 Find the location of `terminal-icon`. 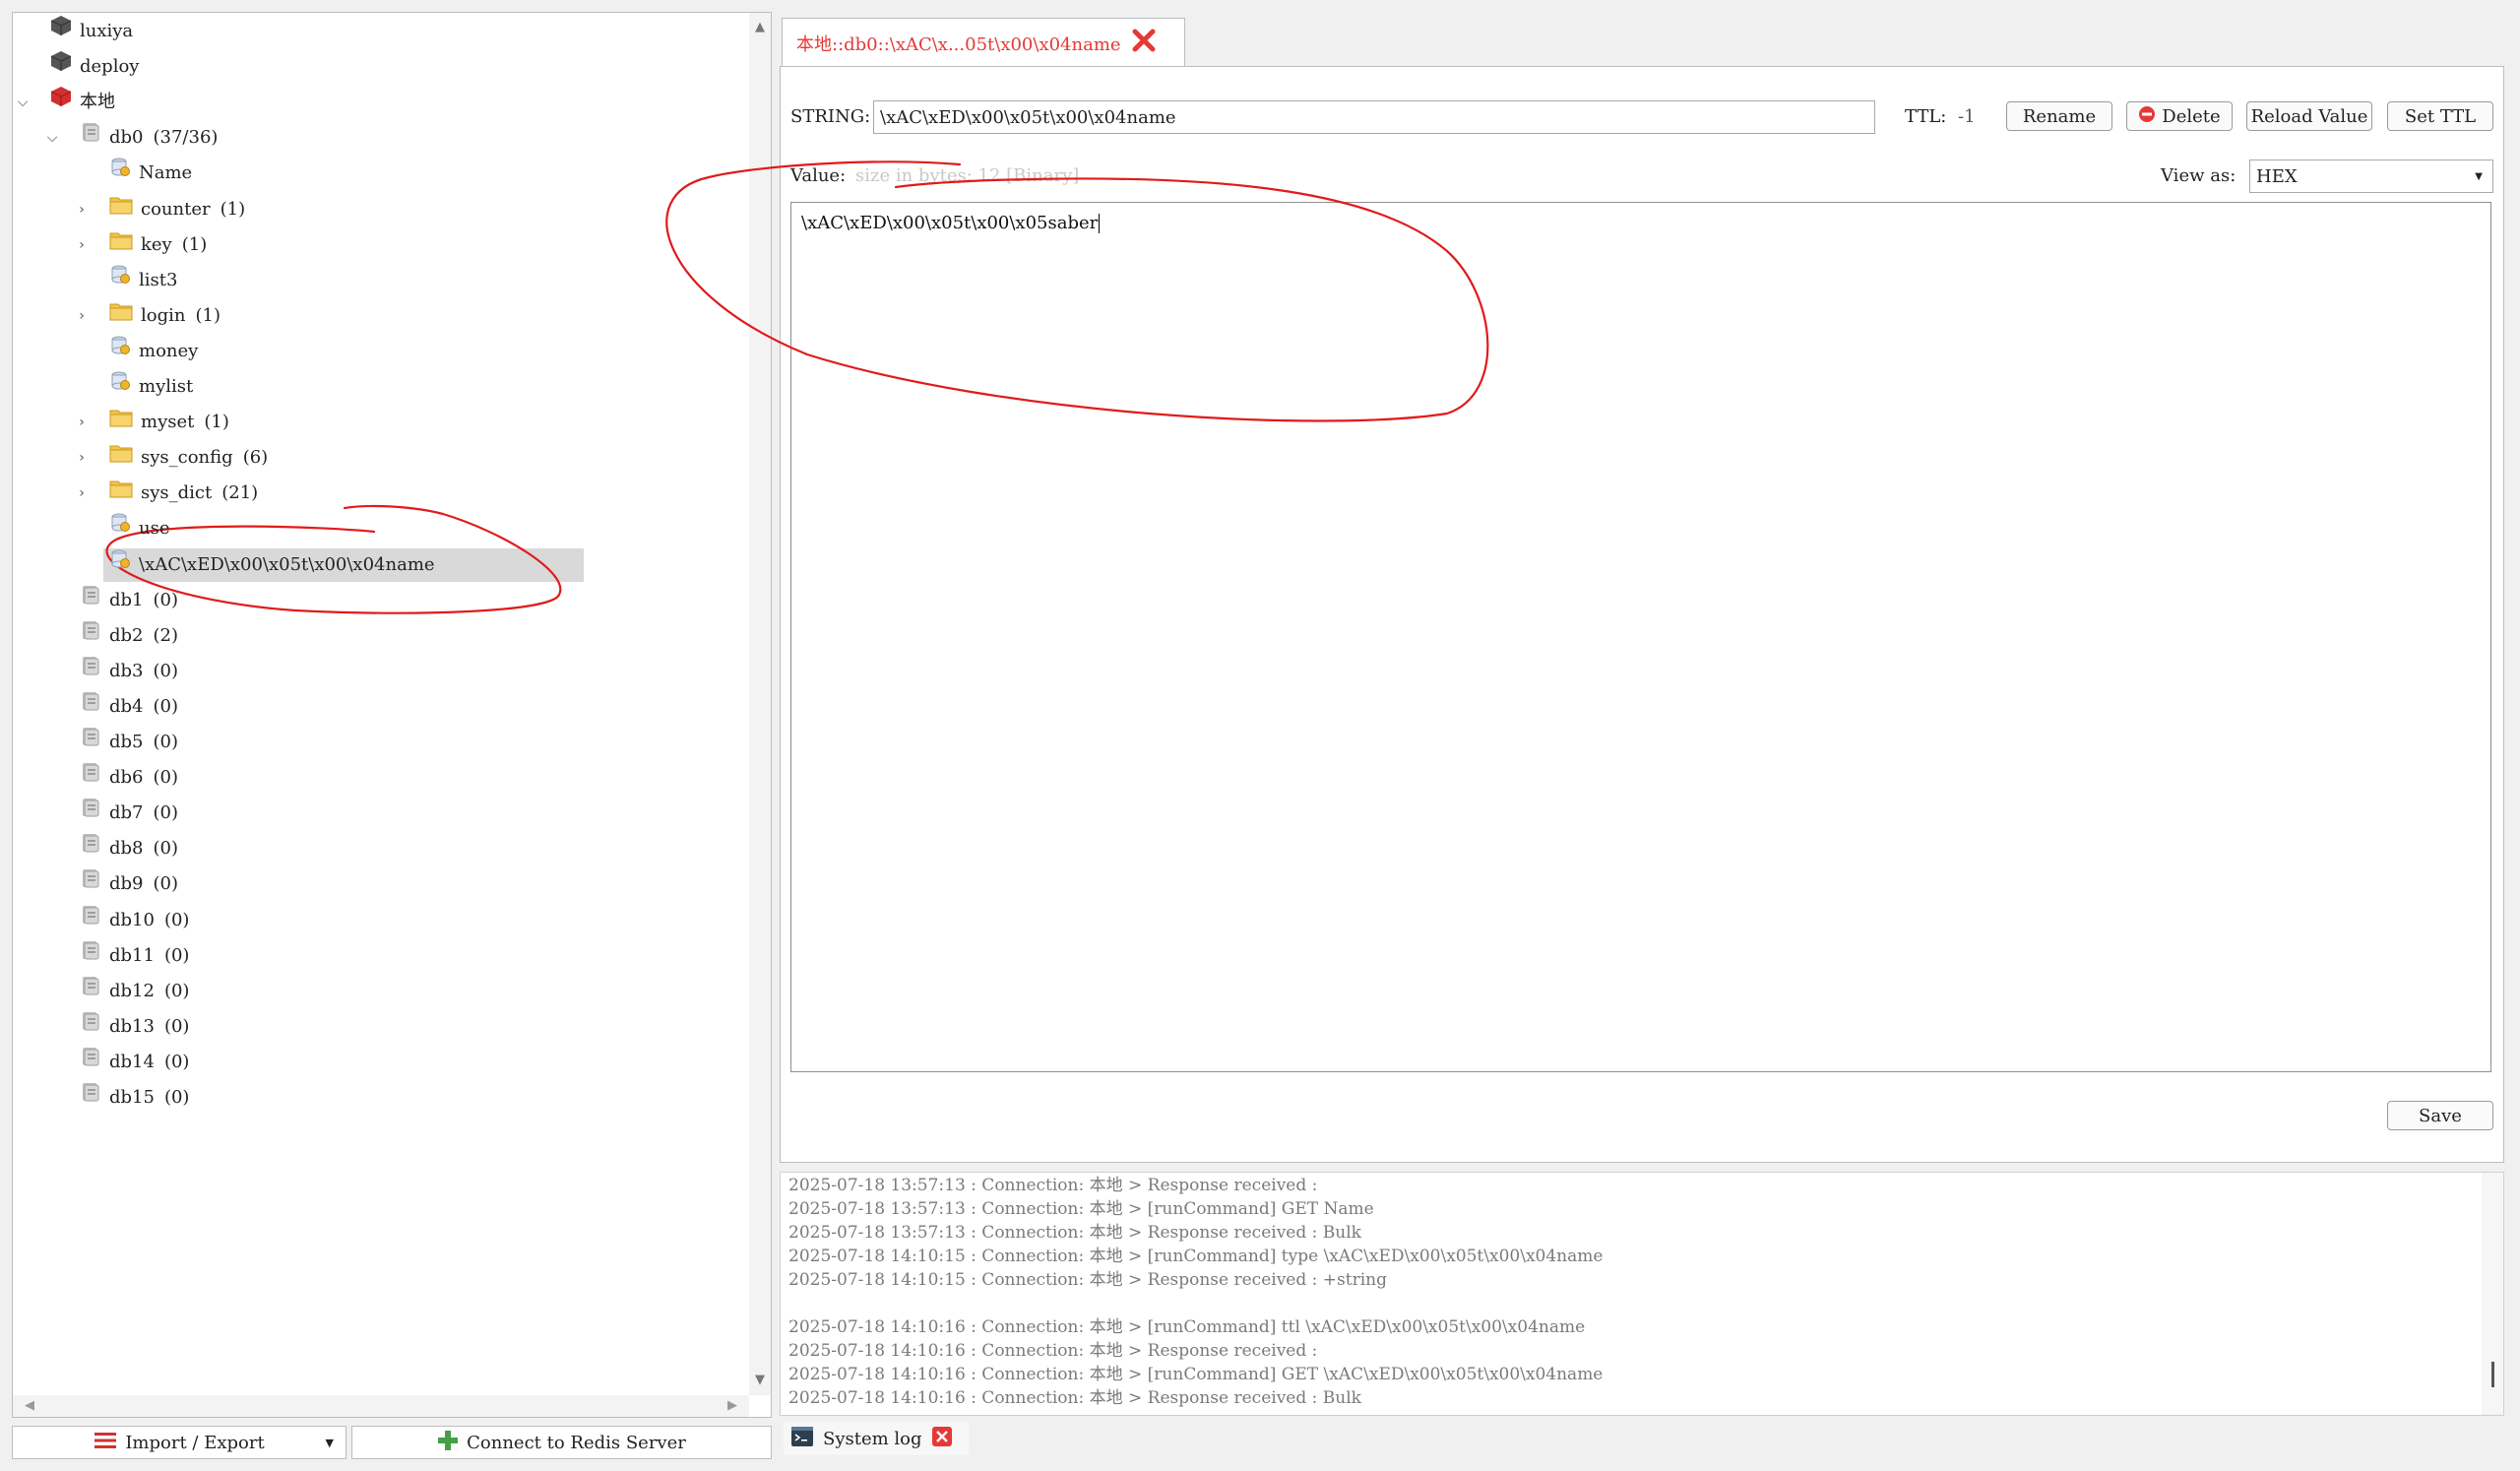

terminal-icon is located at coordinates (802, 1438).